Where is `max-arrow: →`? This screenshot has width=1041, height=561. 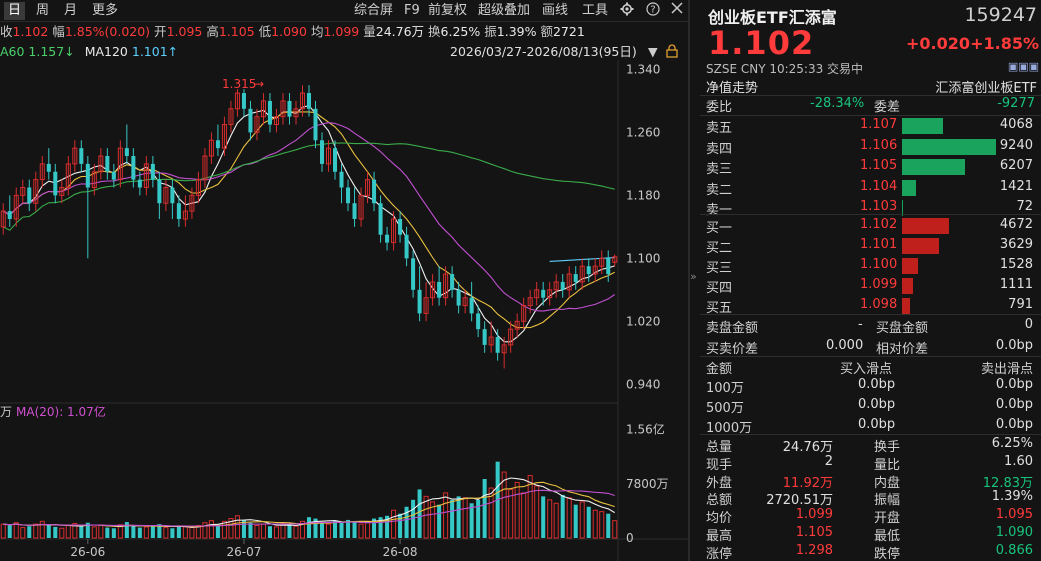 max-arrow: → is located at coordinates (259, 84).